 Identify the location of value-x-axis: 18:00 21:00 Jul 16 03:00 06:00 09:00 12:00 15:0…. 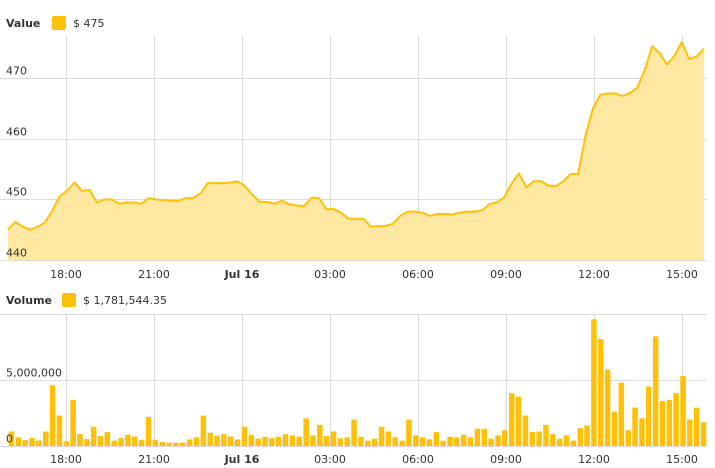
(374, 274).